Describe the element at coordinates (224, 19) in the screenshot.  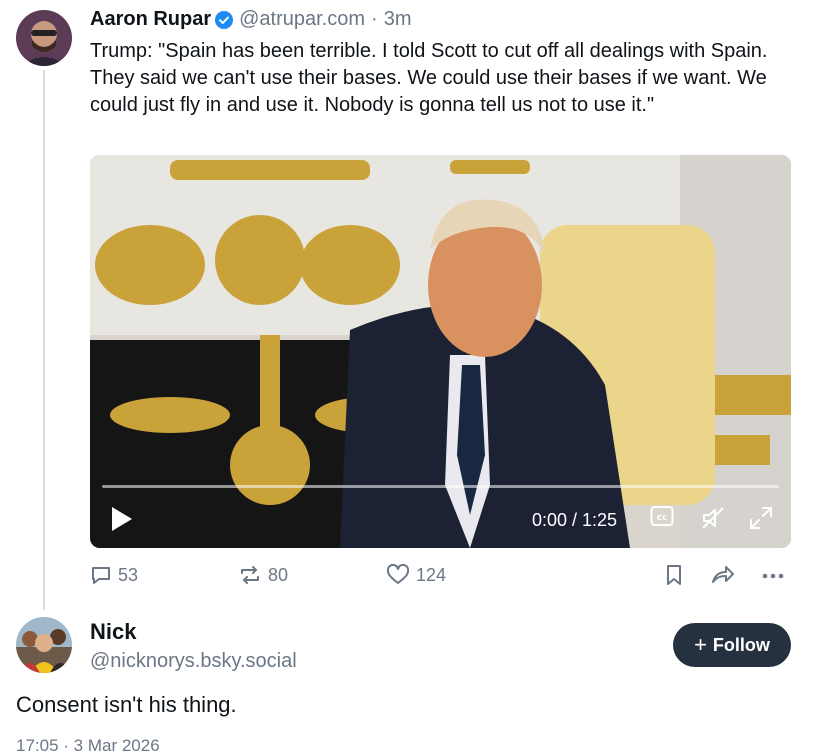
I see `verified-icon` at that location.